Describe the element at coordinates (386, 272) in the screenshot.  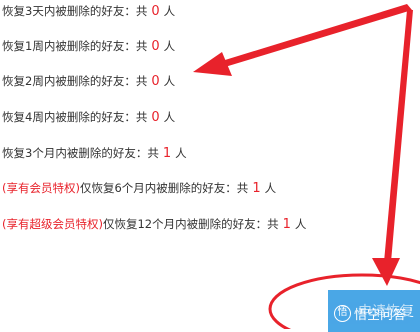
I see `annotation-arrowhead-button` at that location.